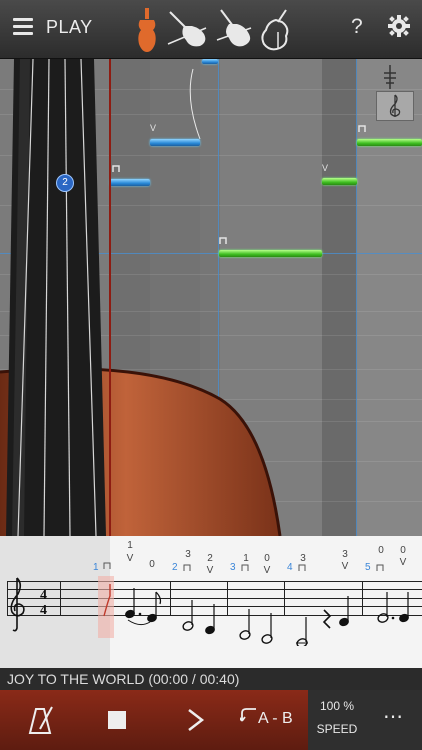  I want to click on play-button, so click(195, 720).